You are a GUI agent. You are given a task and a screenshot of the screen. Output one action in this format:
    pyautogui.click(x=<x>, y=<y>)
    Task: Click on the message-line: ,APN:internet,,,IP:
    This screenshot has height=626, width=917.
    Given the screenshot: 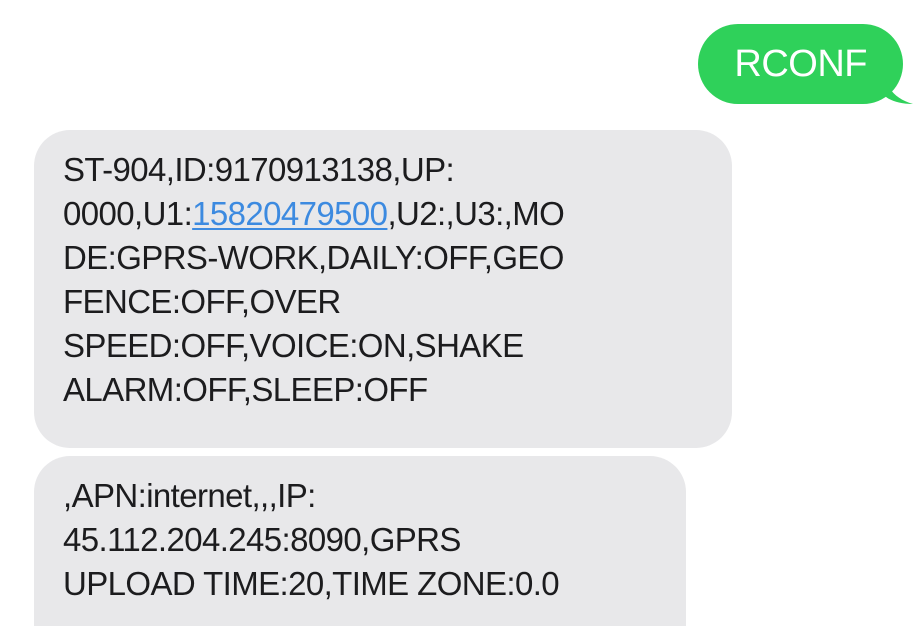 What is the action you would take?
    pyautogui.click(x=189, y=495)
    